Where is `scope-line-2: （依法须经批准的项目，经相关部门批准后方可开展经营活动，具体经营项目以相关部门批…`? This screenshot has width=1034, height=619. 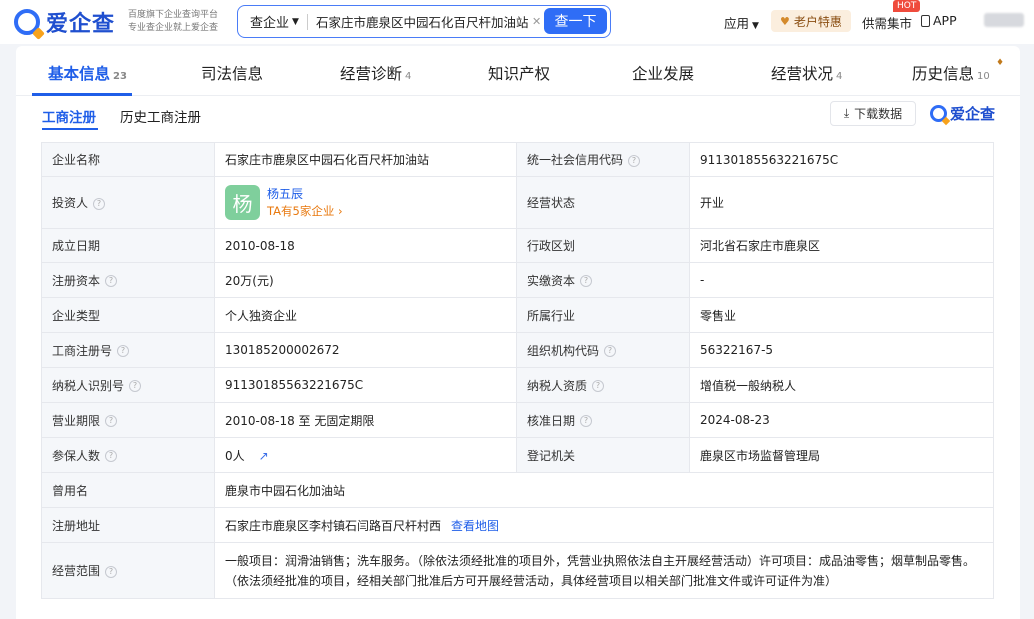
scope-line-2: （依法须经批准的项目，经相关部门批准后方可开展经营活动，具体经营项目以相关部门批… is located at coordinates (531, 580).